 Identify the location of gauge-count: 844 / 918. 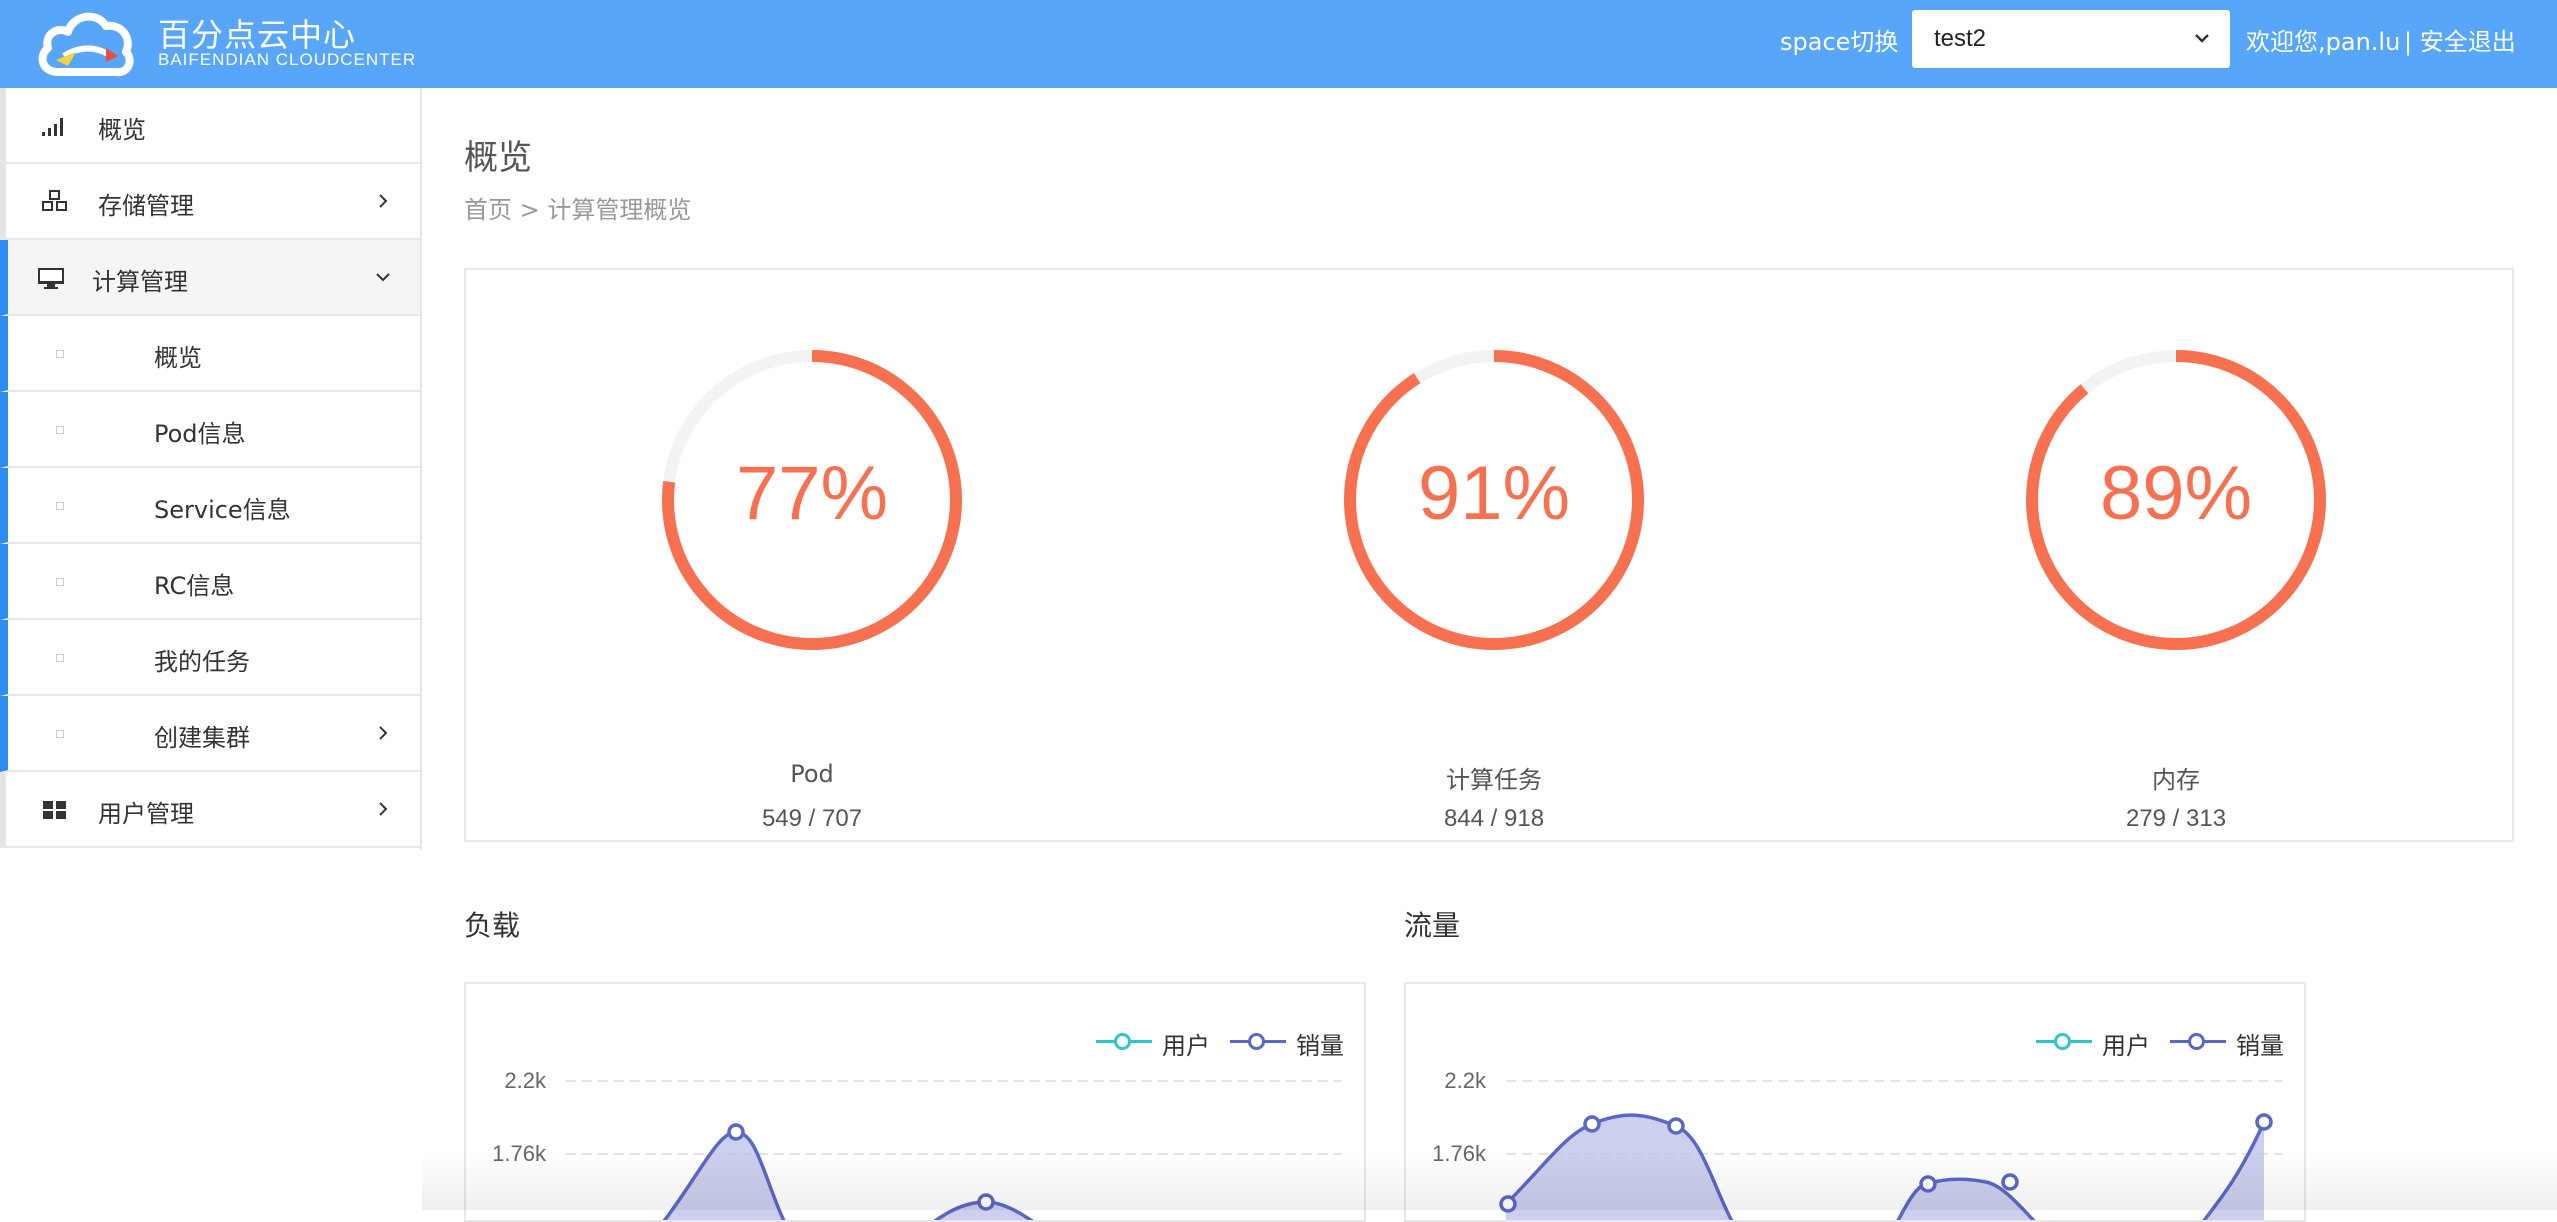
(1494, 818).